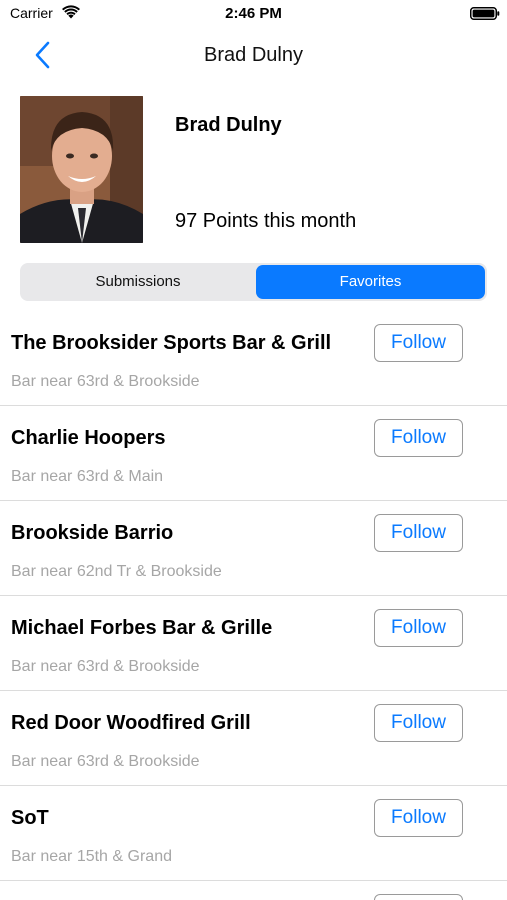  Describe the element at coordinates (30, 818) in the screenshot. I see `list-item-title: SoT` at that location.